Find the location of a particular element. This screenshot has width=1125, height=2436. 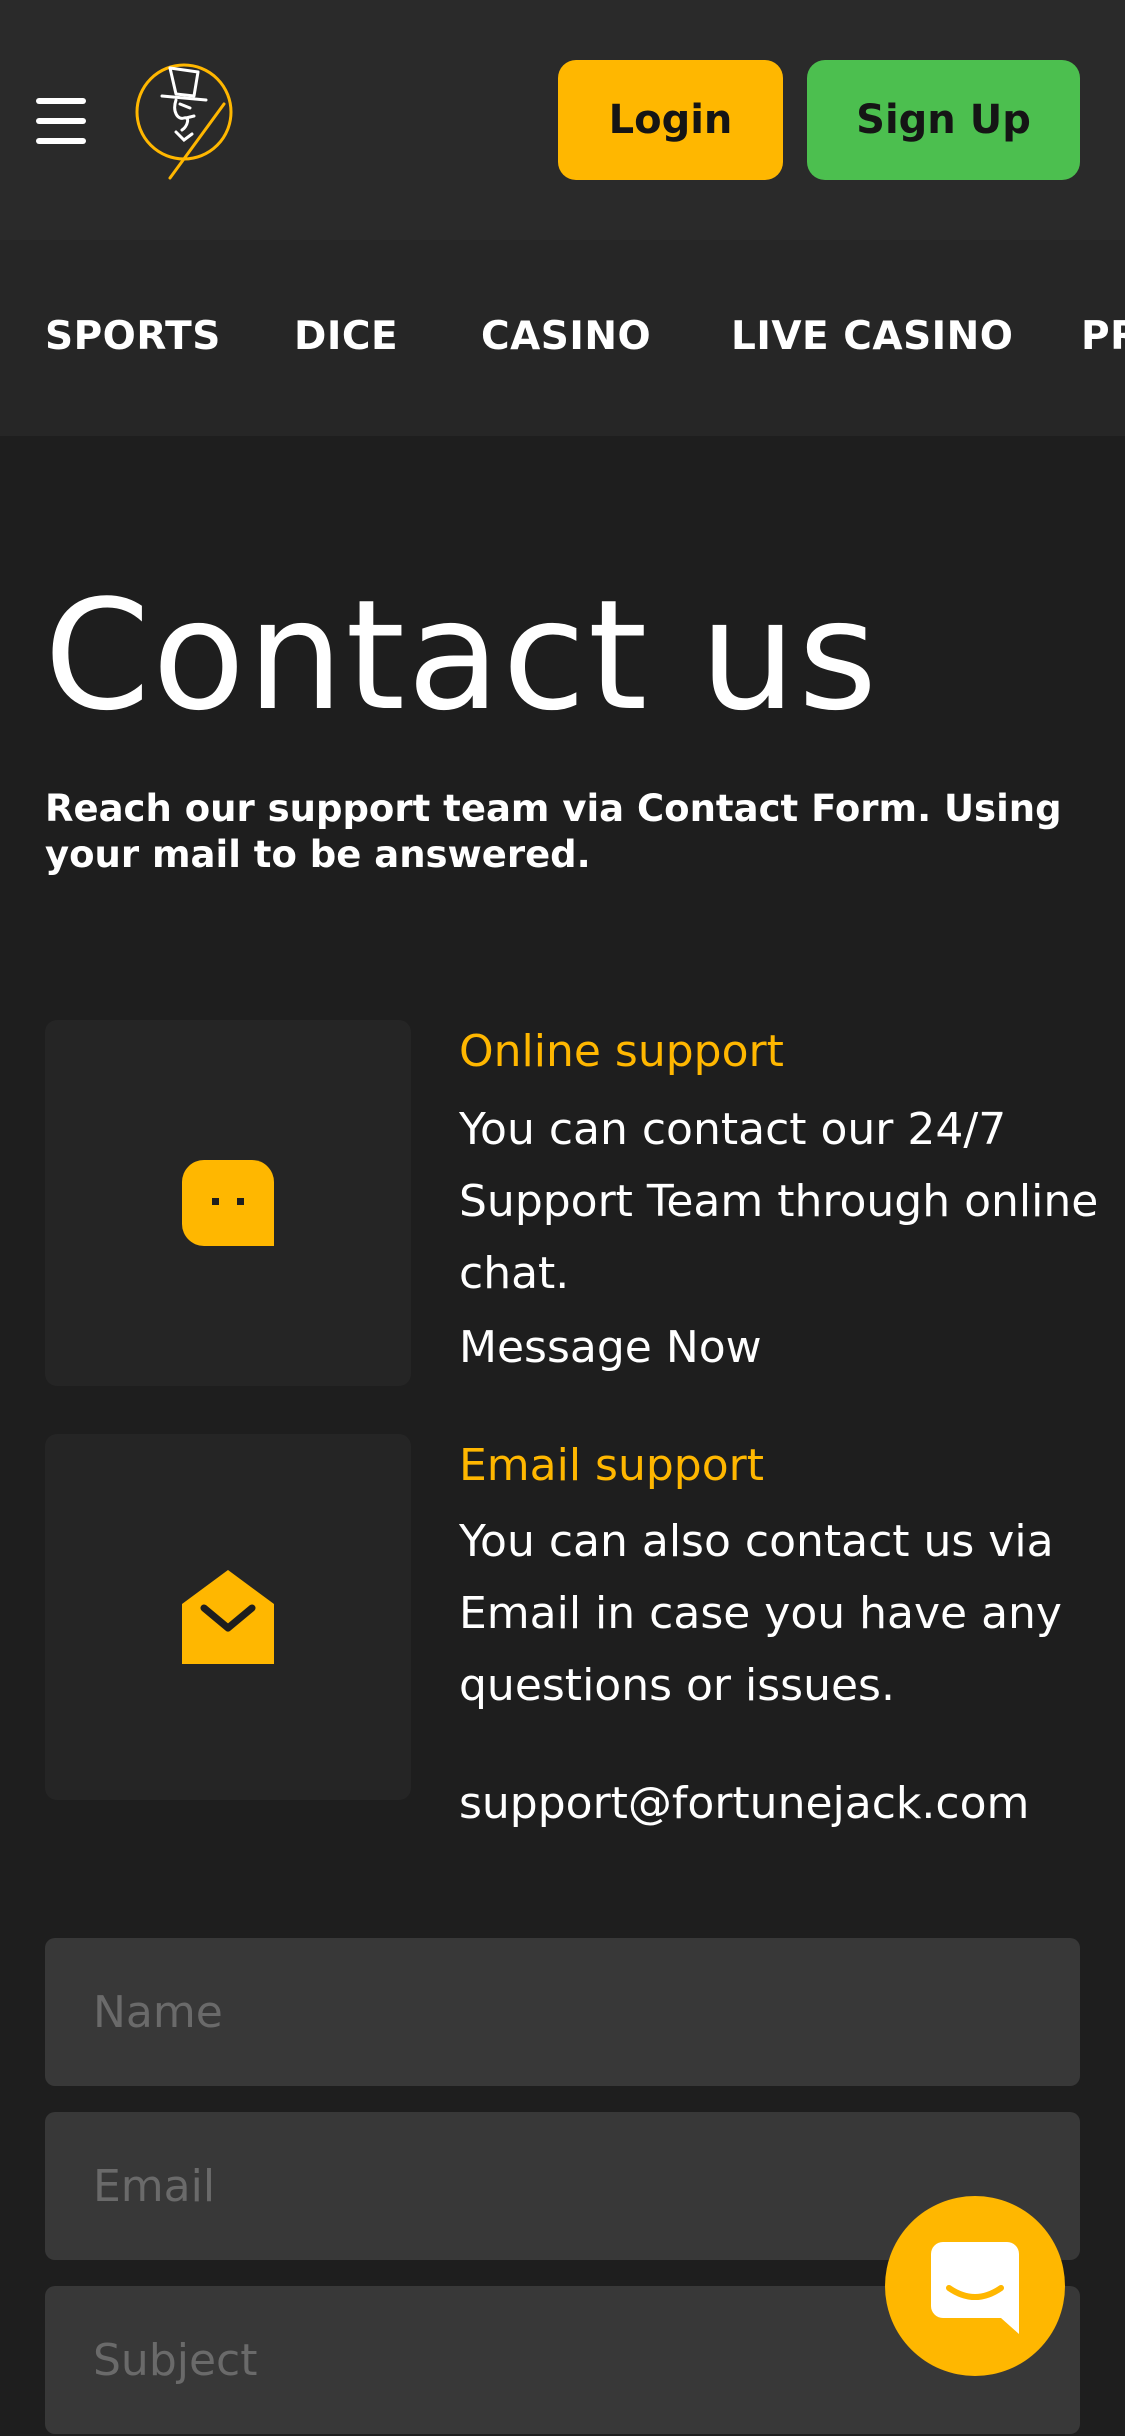

category-nav: SPORTS DICE CASINO LIVE CASINO PR is located at coordinates (562, 338).